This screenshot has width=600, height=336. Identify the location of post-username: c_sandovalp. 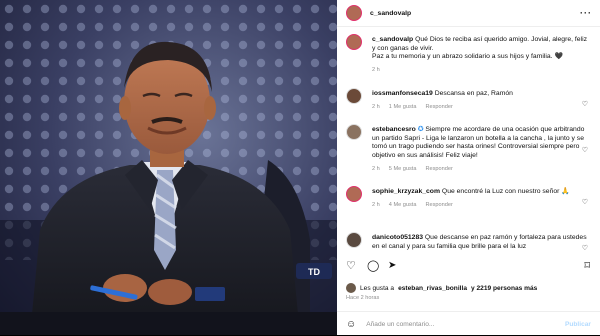
(390, 13).